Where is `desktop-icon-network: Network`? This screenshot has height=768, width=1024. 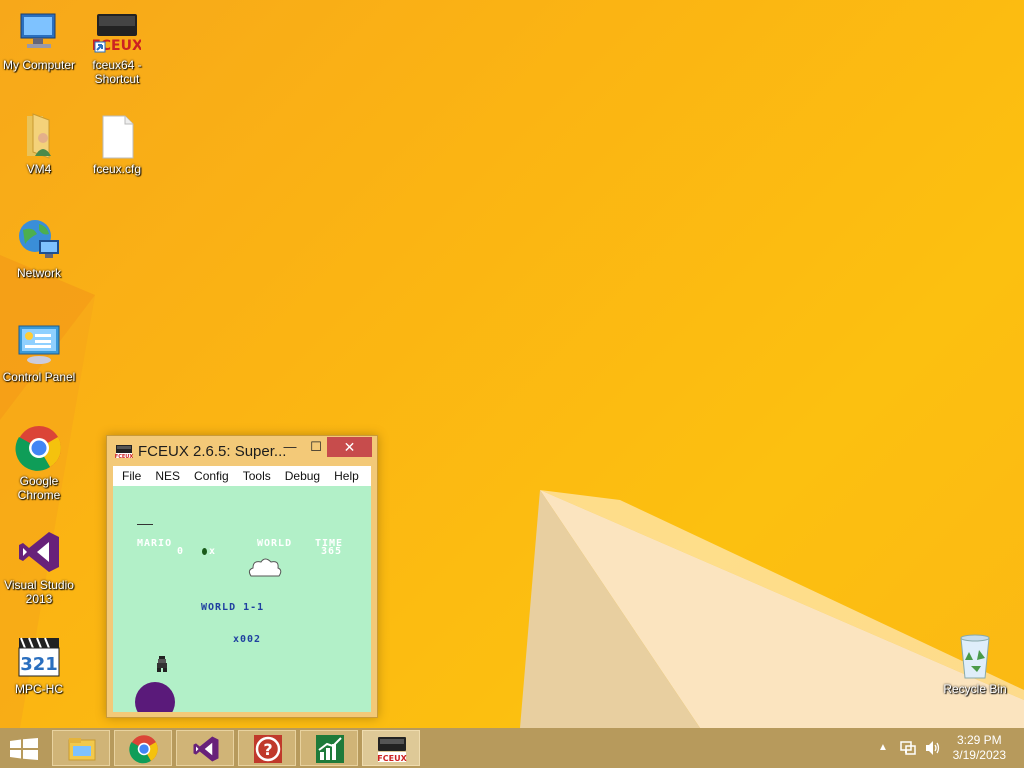 desktop-icon-network: Network is located at coordinates (39, 248).